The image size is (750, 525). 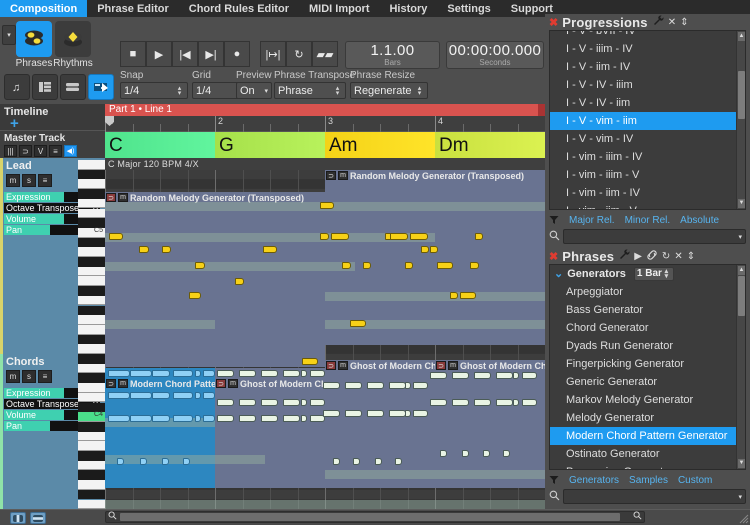 What do you see at coordinates (45, 87) in the screenshot?
I see `view-tracks-button` at bounding box center [45, 87].